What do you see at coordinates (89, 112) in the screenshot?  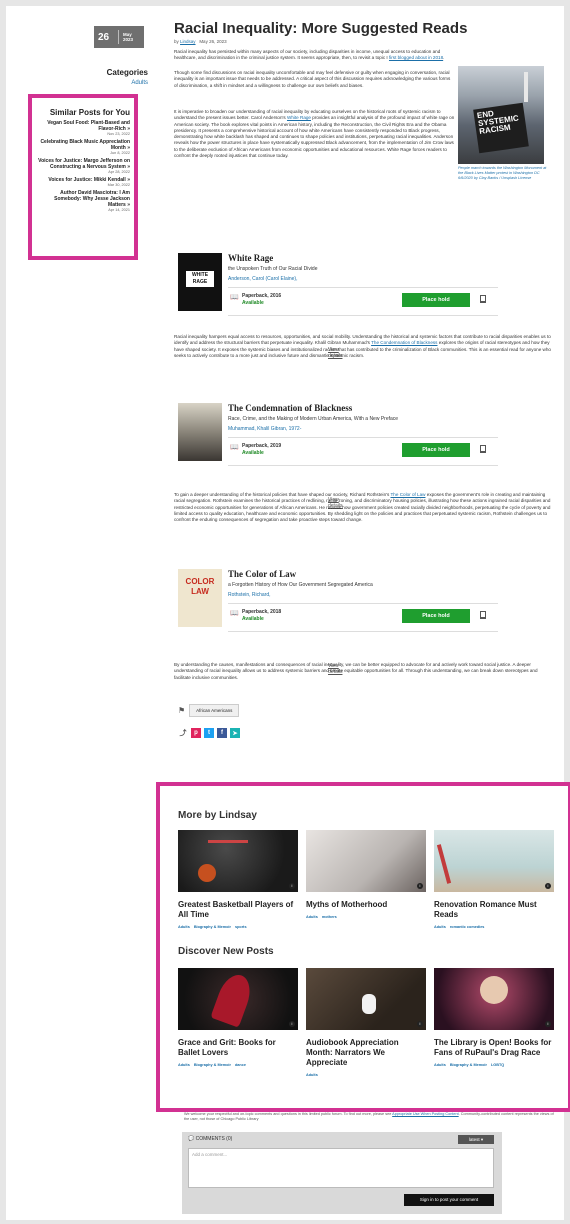 I see `similar-posts-heading: Similar Posts for You` at bounding box center [89, 112].